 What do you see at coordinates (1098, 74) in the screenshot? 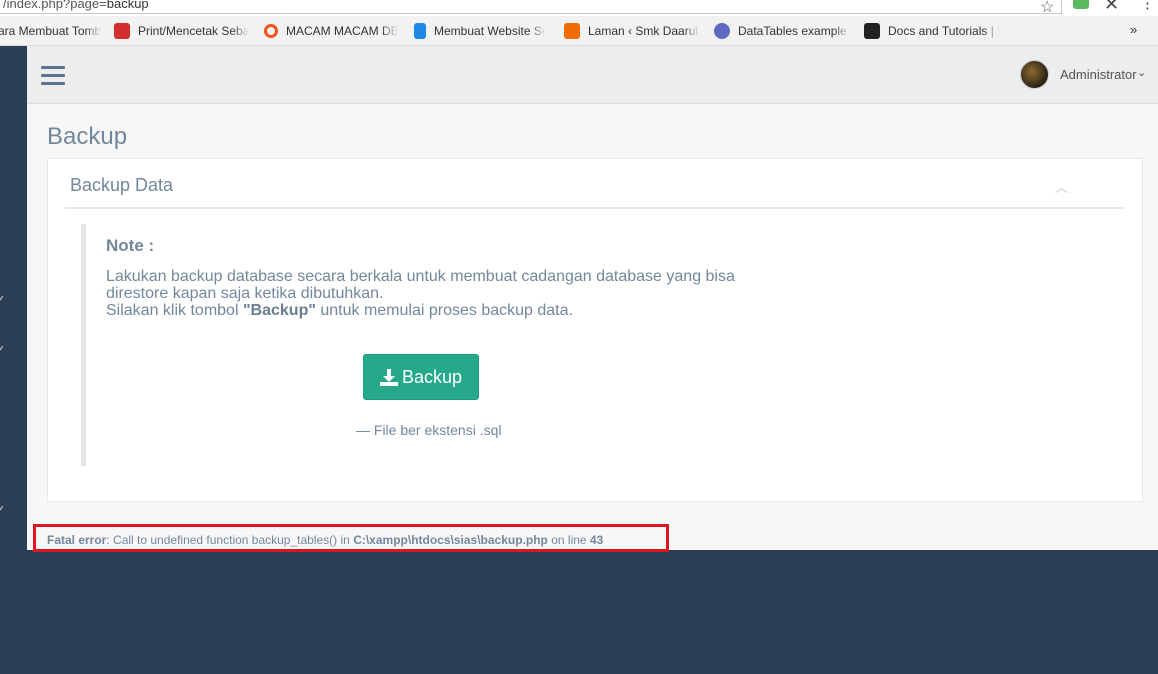
I see `user-menu: Administrator` at bounding box center [1098, 74].